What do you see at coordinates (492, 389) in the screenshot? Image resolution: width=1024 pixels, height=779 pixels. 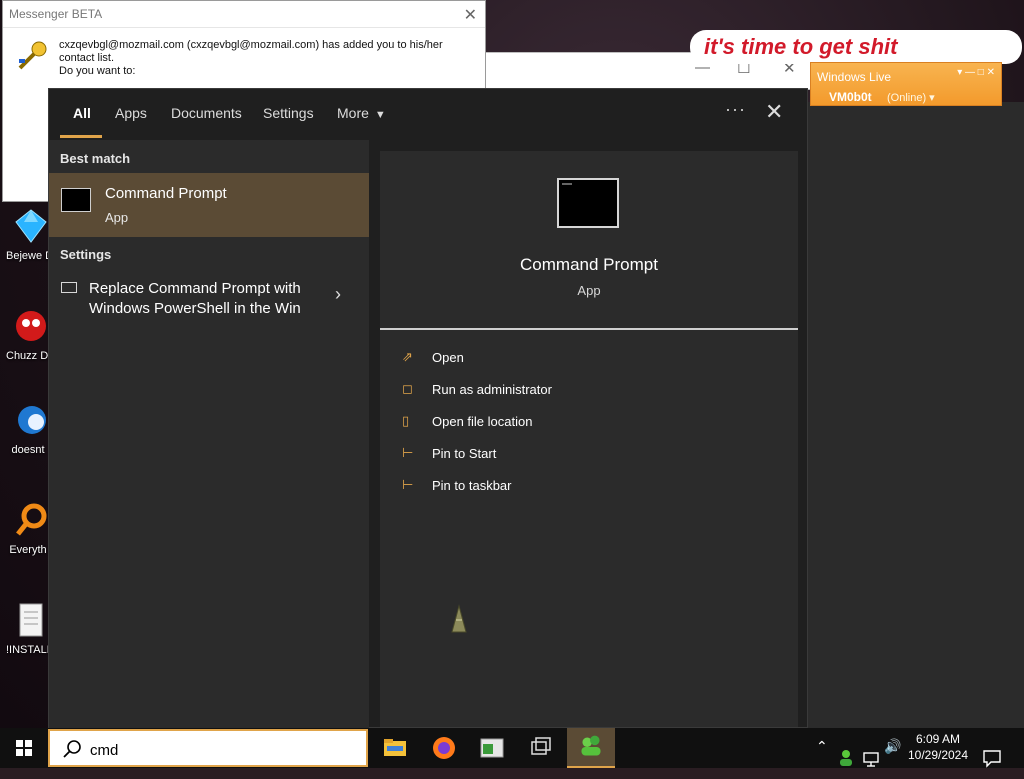 I see `action-label: Run as administrator` at bounding box center [492, 389].